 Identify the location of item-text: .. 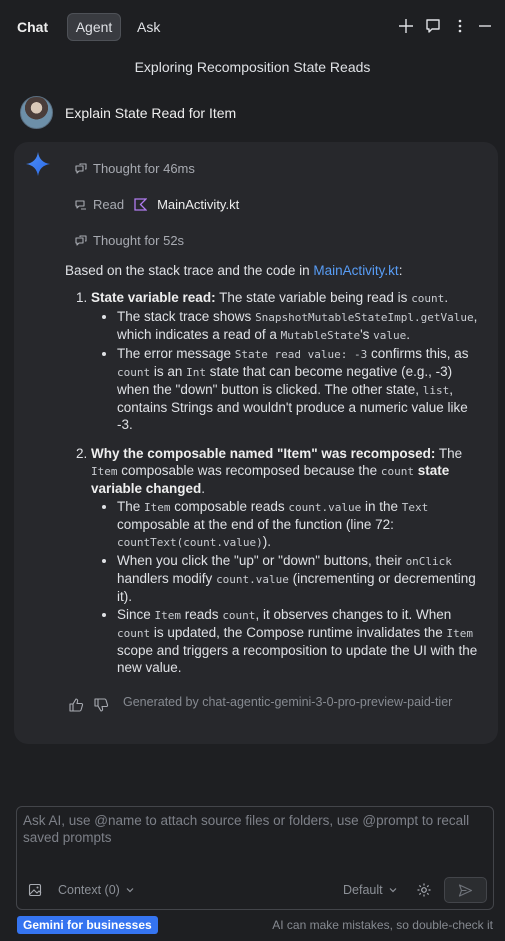
(446, 297).